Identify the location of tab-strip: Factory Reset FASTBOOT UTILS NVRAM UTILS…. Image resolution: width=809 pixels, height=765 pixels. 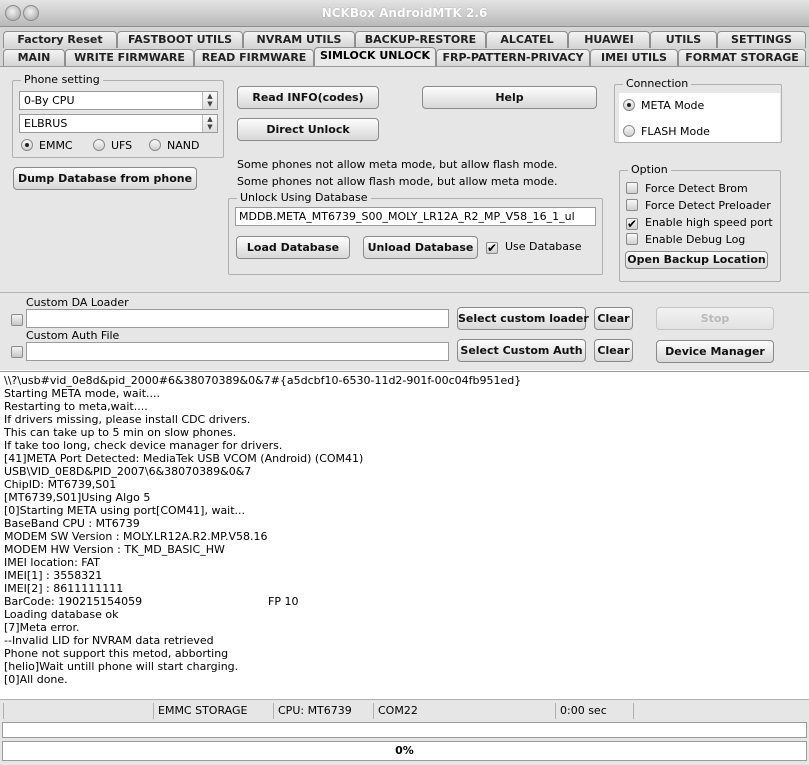
(404, 47).